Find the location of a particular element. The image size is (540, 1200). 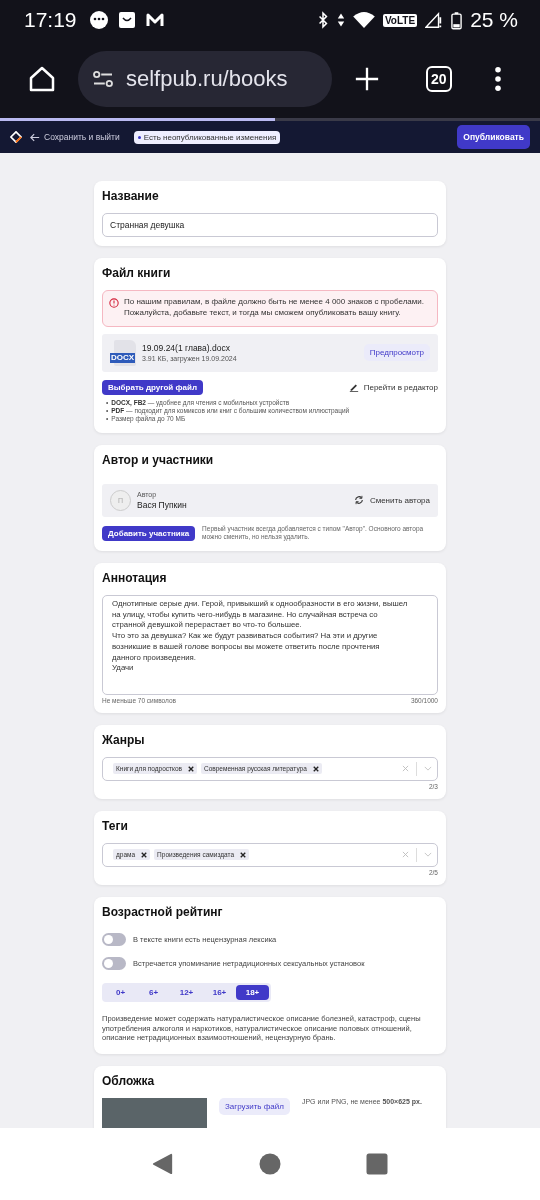

alert-text: По нашим правилам, в файле должно быть не менее 4 000 знаков с пробелами. Пожалуйста, добавьте текст, и тогда мы сможем опубликовать вашу книгу. is located at coordinates (274, 308).